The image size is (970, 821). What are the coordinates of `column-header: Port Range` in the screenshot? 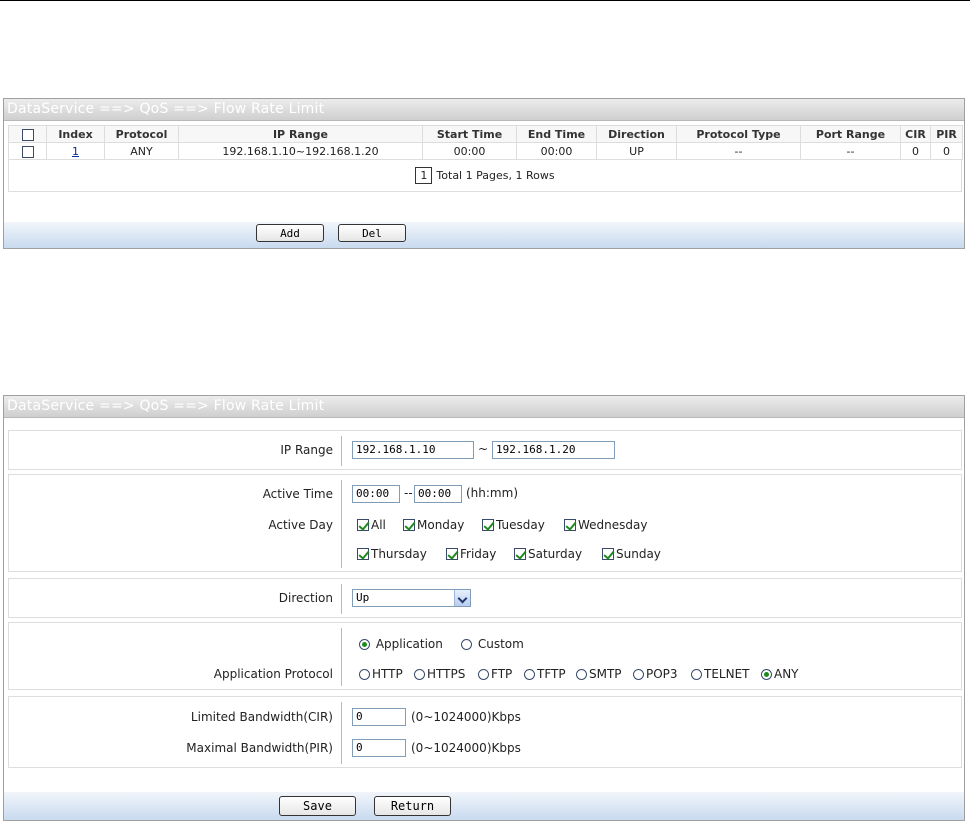 It's located at (850, 134).